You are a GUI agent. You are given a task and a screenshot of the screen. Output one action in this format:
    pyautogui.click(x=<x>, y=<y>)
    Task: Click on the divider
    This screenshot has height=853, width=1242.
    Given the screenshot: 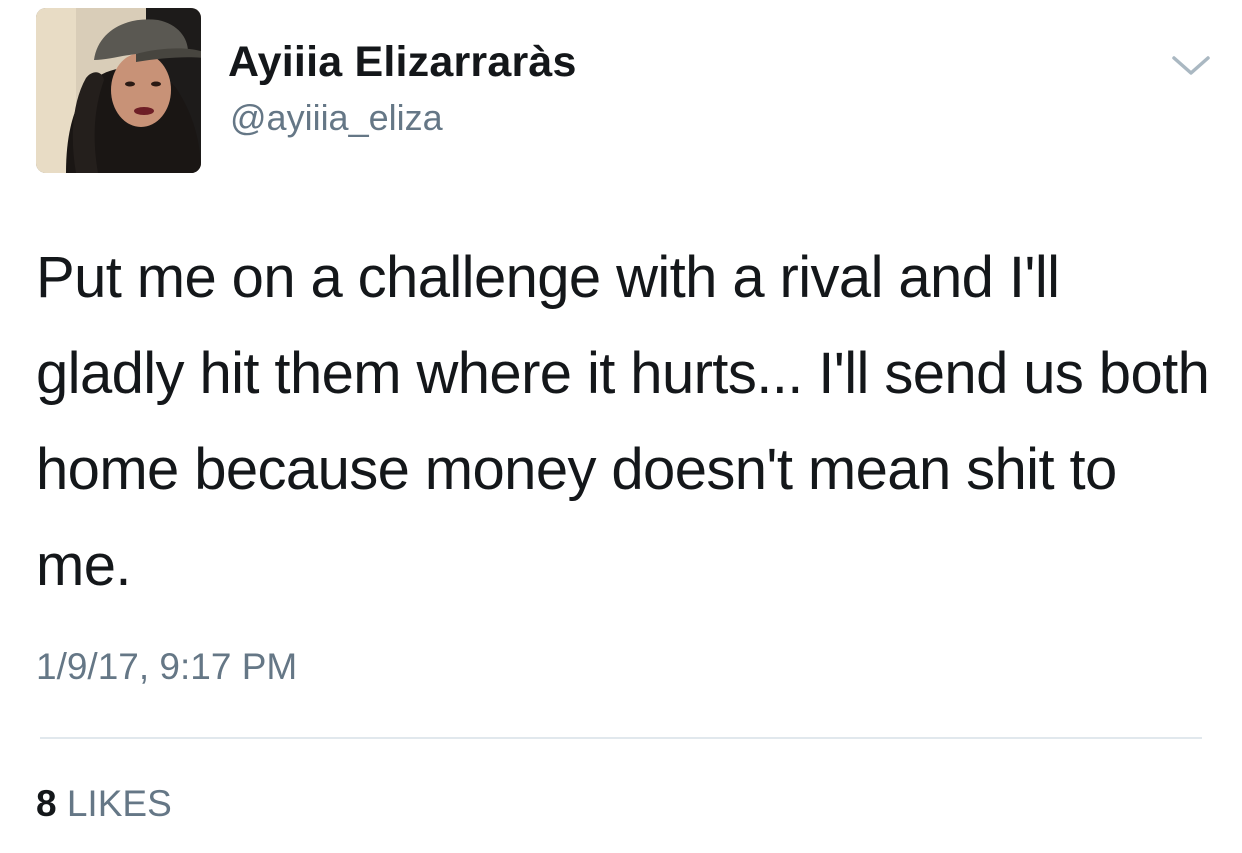 What is the action you would take?
    pyautogui.click(x=621, y=738)
    